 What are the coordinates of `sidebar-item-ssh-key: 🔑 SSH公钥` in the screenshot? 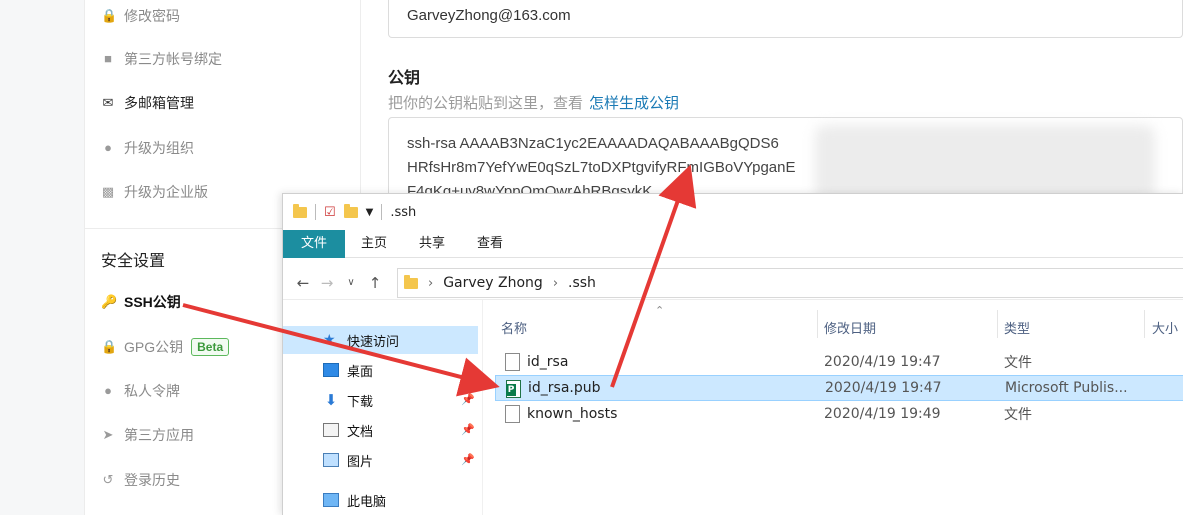 It's located at (141, 302).